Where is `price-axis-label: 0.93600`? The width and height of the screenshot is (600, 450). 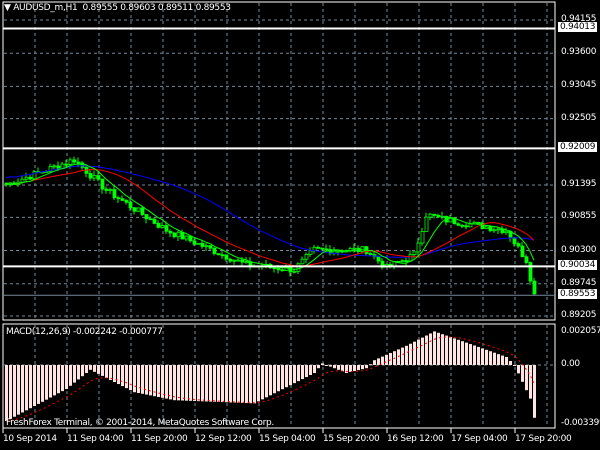 price-axis-label: 0.93600 is located at coordinates (579, 52).